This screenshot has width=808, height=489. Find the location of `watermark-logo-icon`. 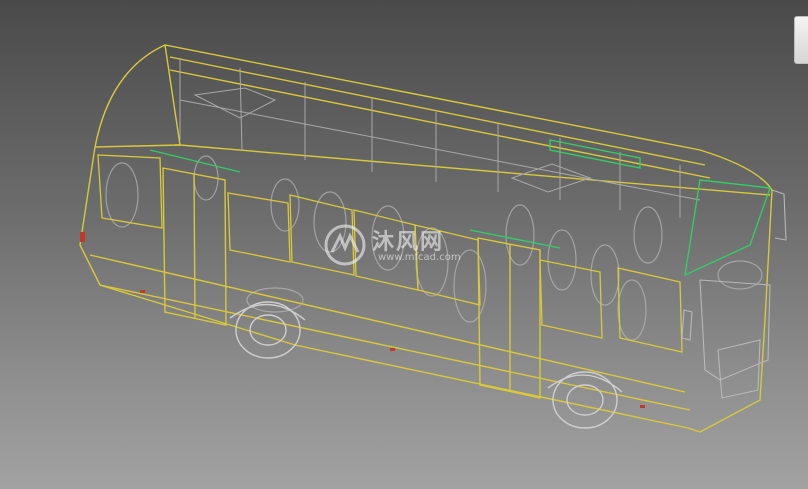

watermark-logo-icon is located at coordinates (345, 245).